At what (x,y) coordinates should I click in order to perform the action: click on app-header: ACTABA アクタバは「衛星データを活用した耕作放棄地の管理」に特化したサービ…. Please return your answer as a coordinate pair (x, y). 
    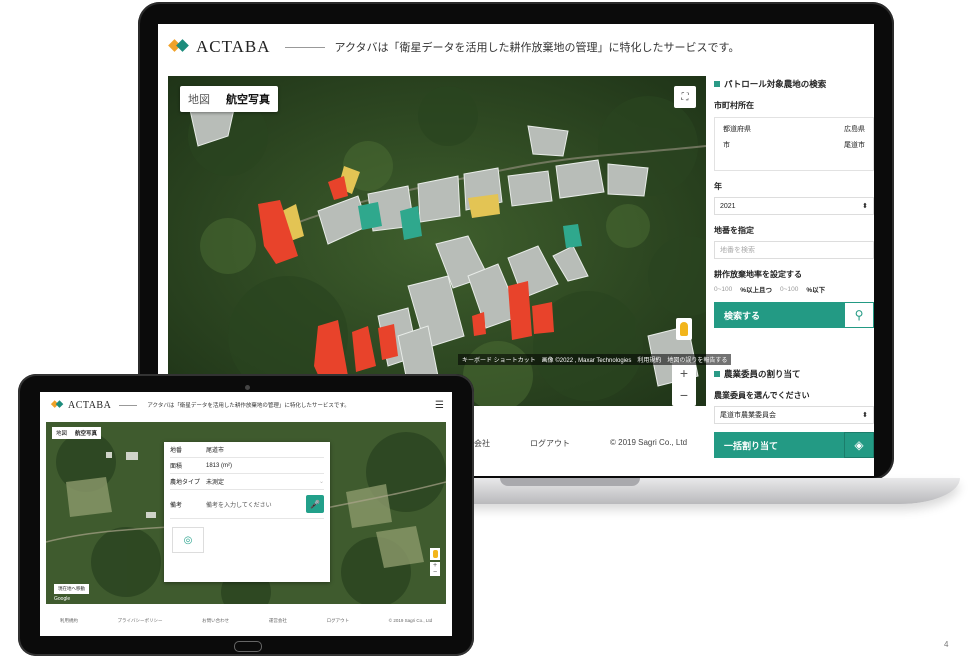
    Looking at the image, I should click on (516, 47).